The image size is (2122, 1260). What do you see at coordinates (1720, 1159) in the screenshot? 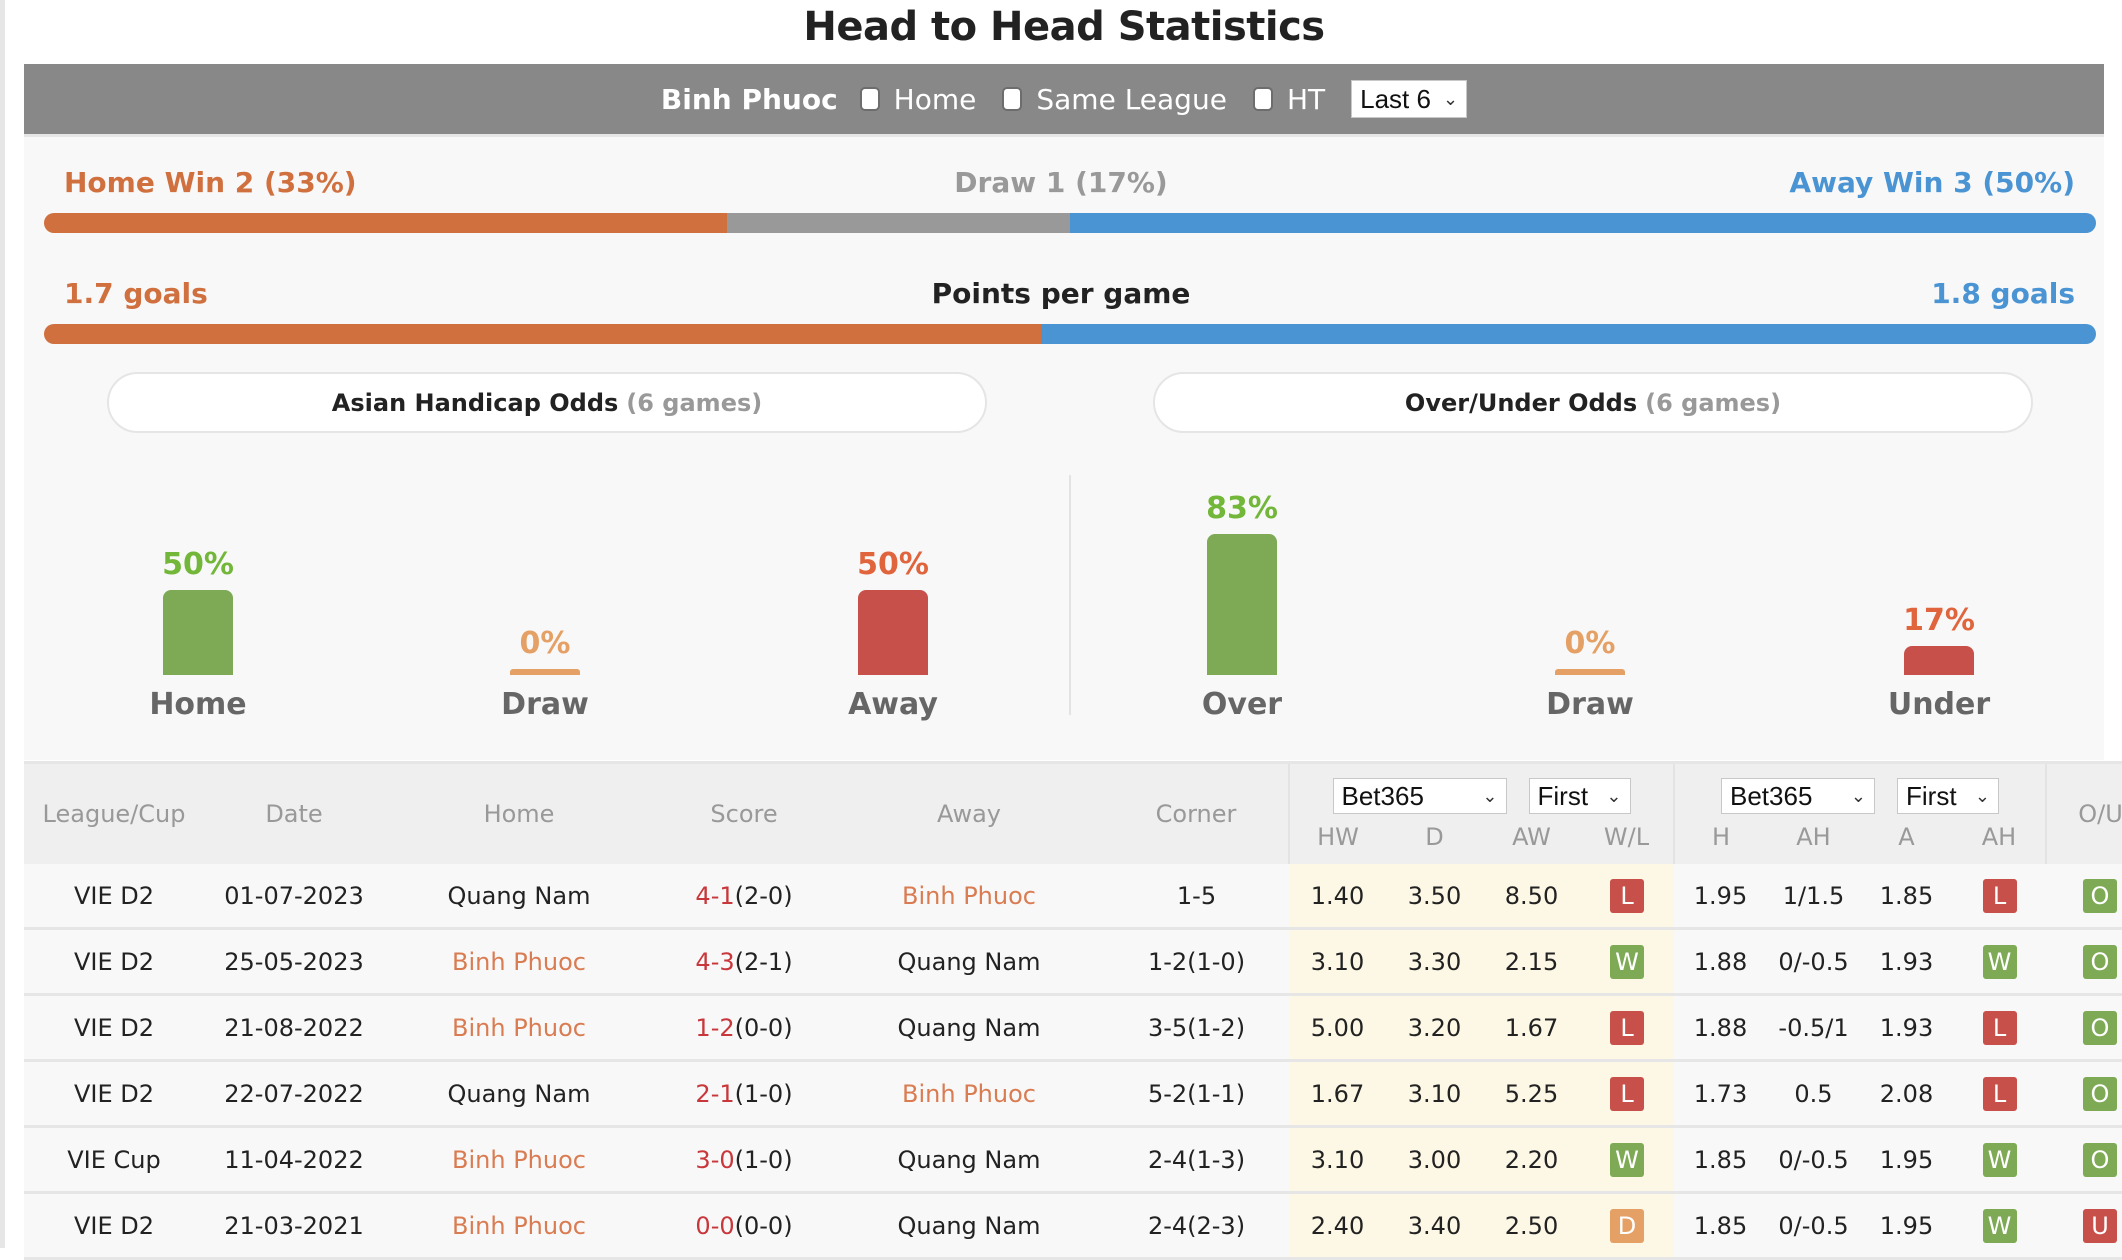
I see `handicap-home-odds: 1.85` at bounding box center [1720, 1159].